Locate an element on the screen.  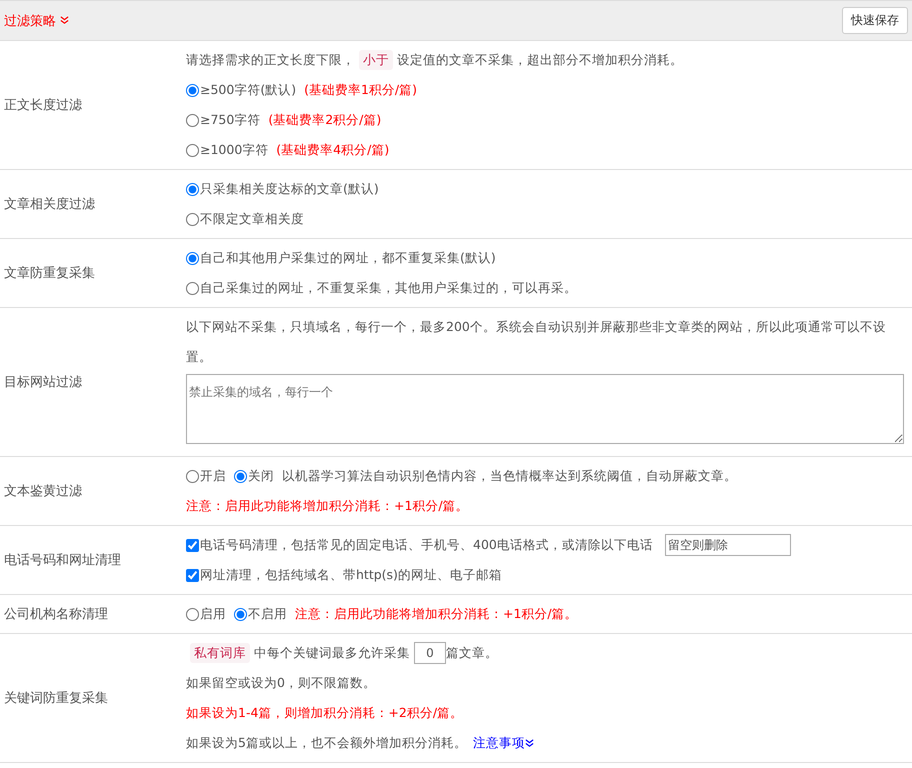
description-text: 设定值的文章不采集，超出部分不增加积分消耗。 is located at coordinates (540, 60).